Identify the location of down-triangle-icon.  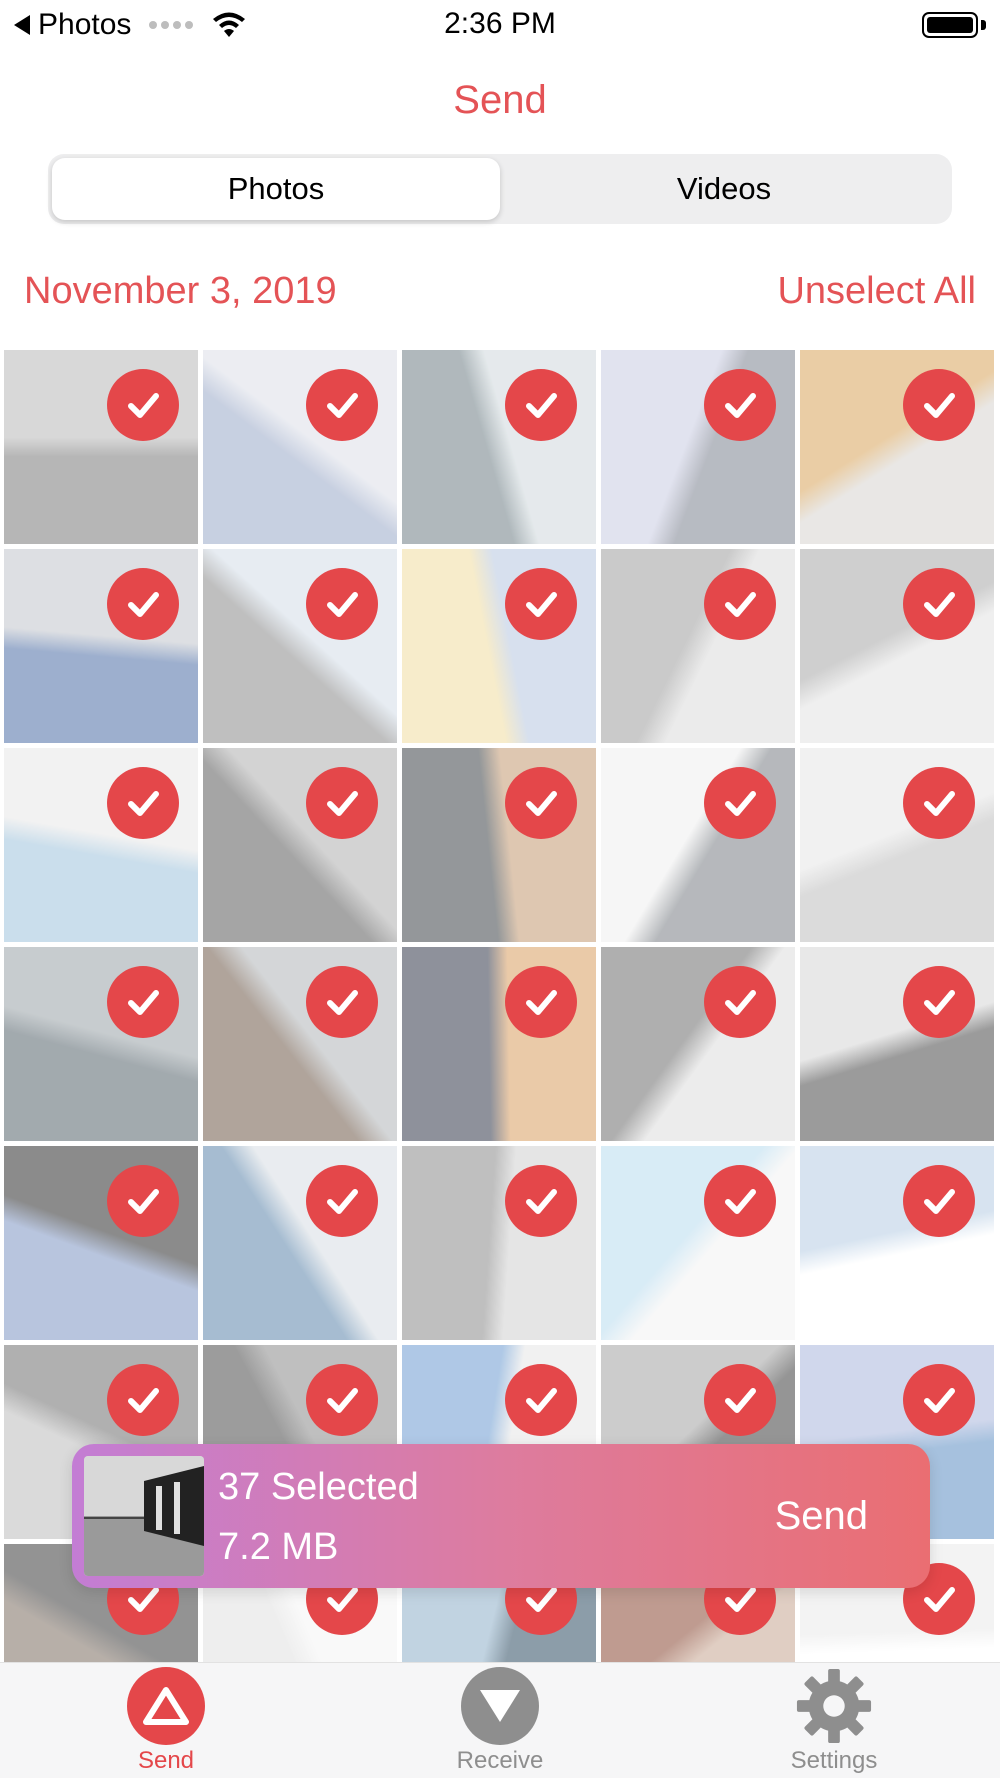
(500, 1706).